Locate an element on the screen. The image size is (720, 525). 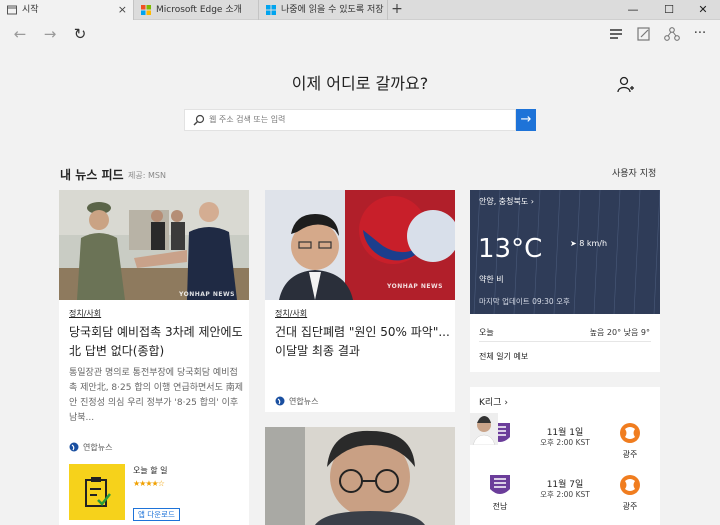
weather-forecast: 오늘 높음 20° 낮음 9° 전체 일기 예보 is located at coordinates (565, 343).